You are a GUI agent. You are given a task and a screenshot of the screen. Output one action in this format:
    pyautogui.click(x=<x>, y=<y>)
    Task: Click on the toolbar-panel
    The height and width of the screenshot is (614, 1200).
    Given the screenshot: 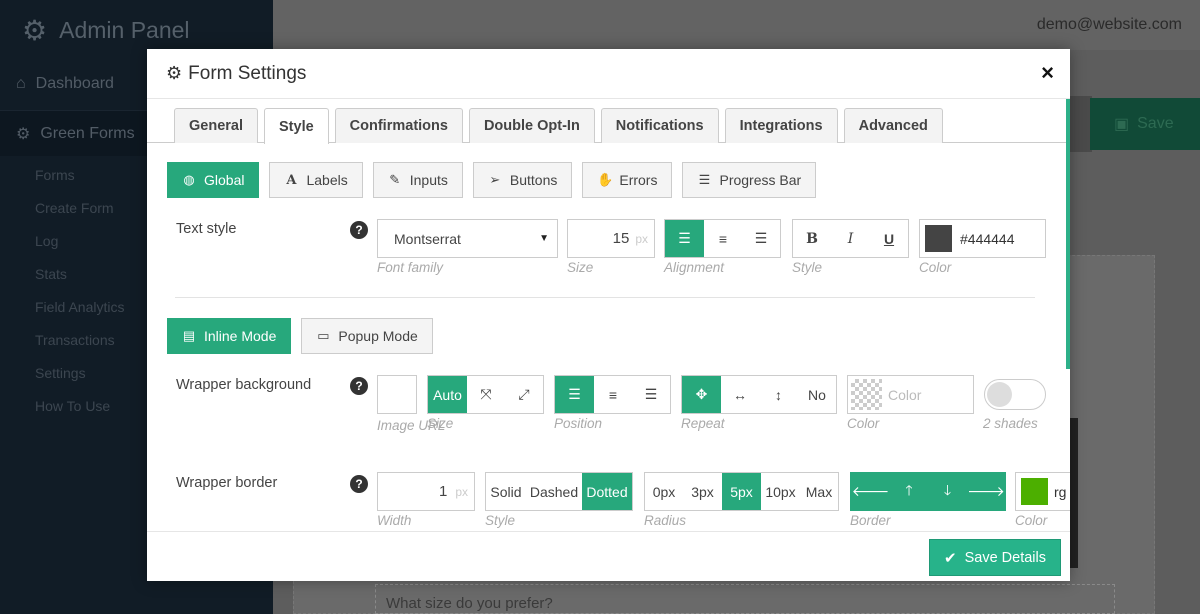 What is the action you would take?
    pyautogui.click(x=1081, y=124)
    